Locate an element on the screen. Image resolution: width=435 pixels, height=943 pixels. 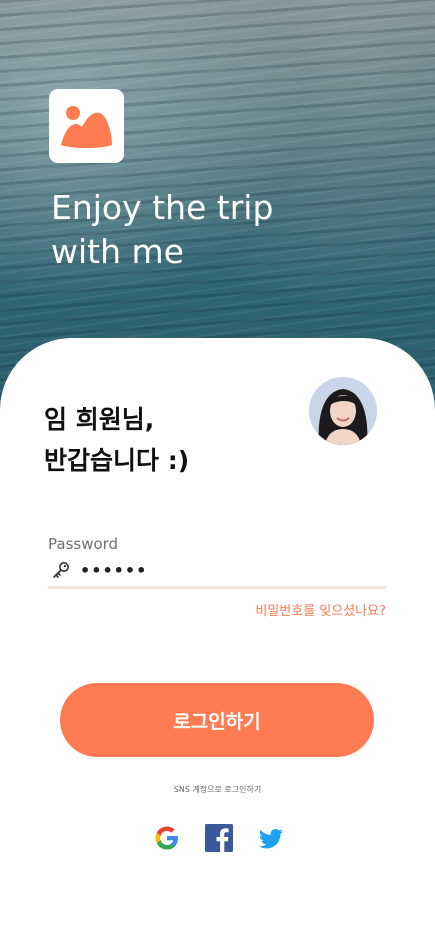
avatar is located at coordinates (343, 411).